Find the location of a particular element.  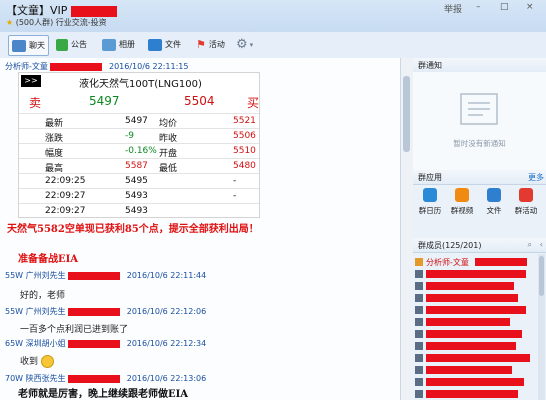

flag-icon is located at coordinates (526, 195).